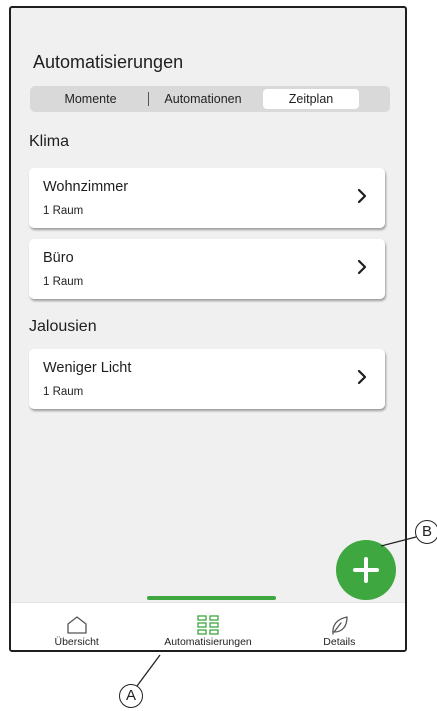  I want to click on callout-b: B, so click(426, 532).